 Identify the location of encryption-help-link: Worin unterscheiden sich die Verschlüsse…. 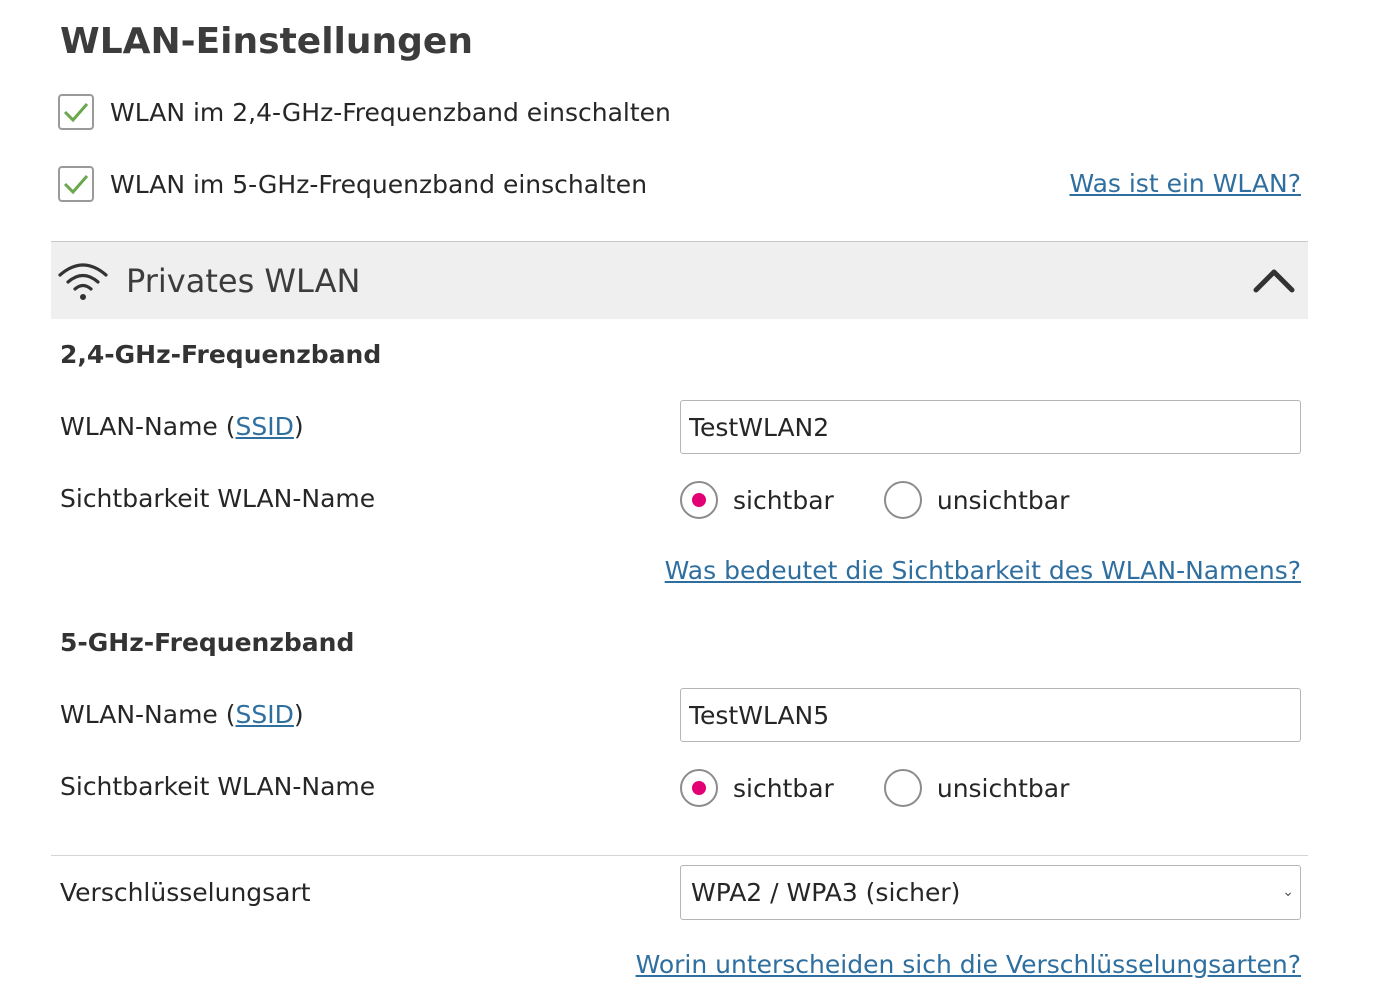
(968, 964).